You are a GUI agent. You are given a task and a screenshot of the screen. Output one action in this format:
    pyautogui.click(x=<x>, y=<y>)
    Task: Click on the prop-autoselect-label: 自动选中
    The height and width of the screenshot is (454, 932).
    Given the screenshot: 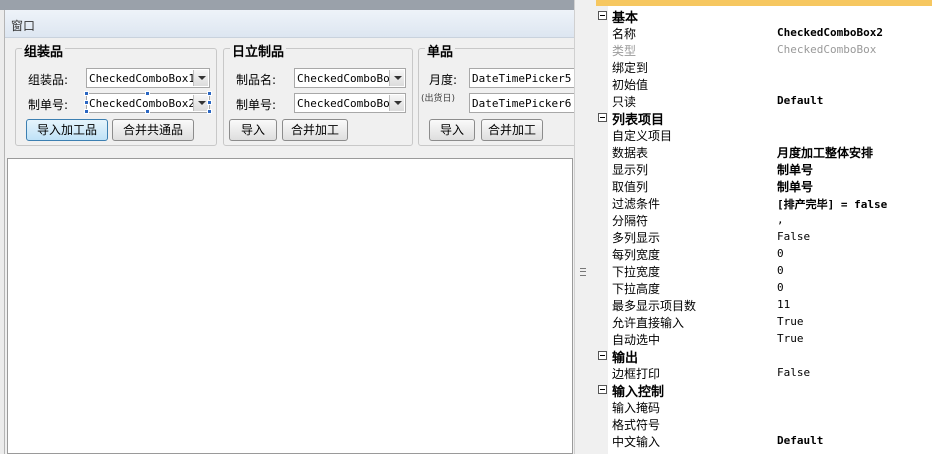 What is the action you would take?
    pyautogui.click(x=636, y=340)
    